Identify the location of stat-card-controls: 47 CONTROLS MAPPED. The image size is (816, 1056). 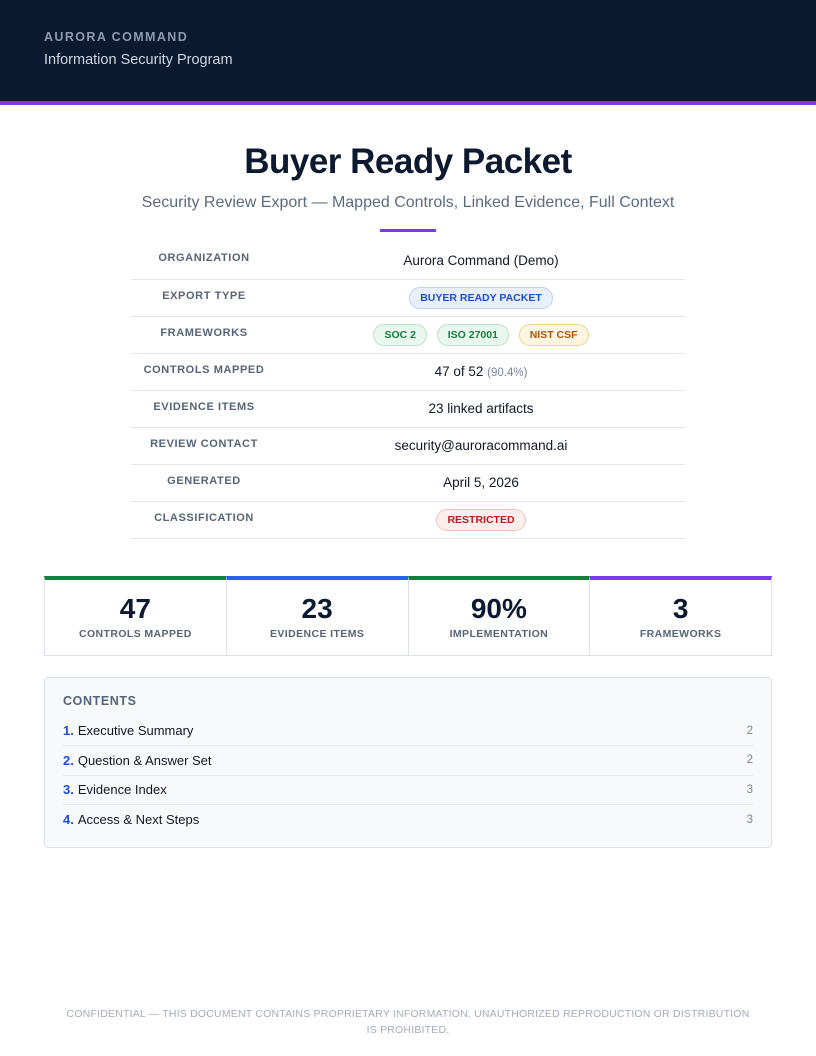
(135, 615).